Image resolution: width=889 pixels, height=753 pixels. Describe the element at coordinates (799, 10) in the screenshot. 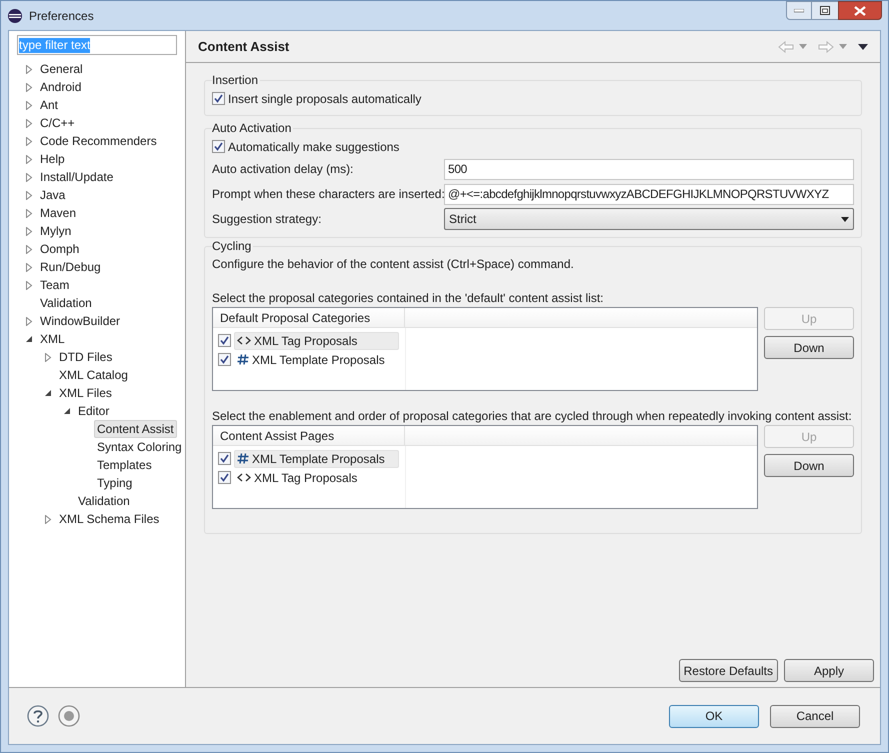

I see `minimize-icon` at that location.